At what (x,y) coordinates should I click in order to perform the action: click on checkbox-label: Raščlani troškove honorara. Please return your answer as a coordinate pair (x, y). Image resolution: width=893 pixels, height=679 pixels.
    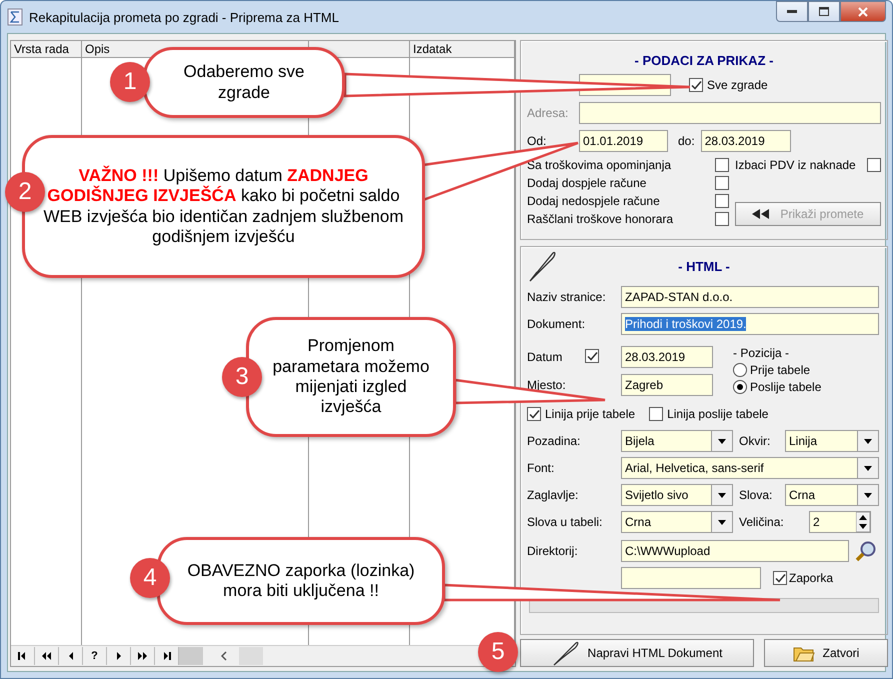
    Looking at the image, I should click on (600, 219).